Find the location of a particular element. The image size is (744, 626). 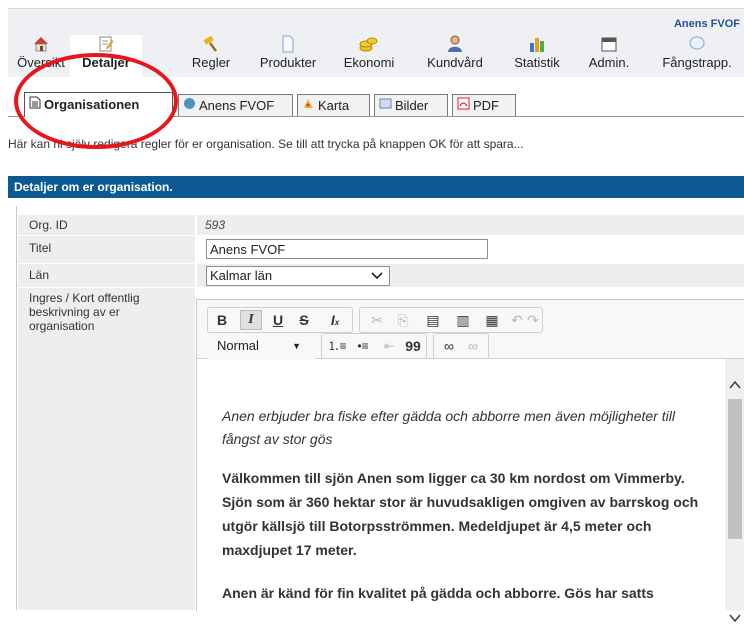

tab-pdf: PDF is located at coordinates (484, 105).